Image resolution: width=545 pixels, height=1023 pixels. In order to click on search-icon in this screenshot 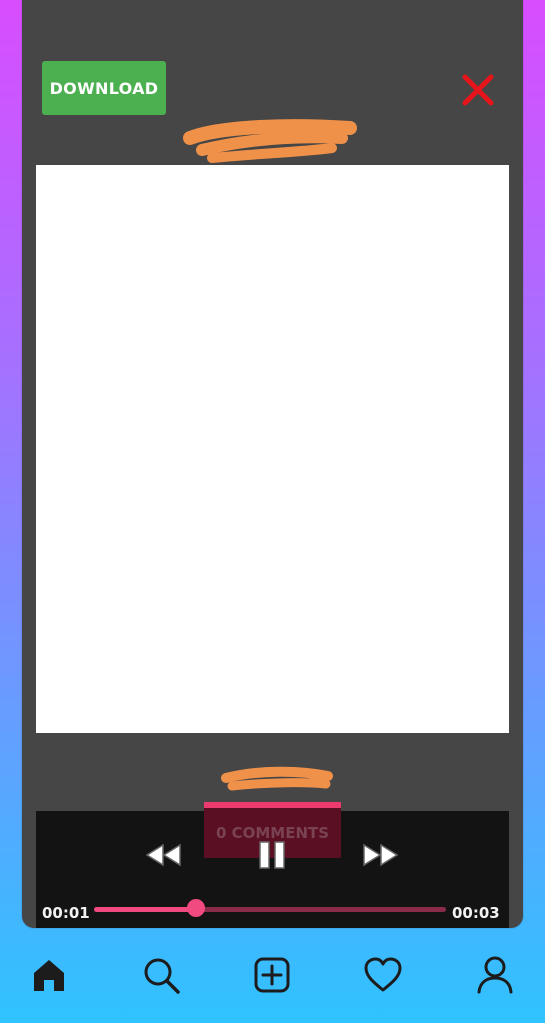, I will do `click(162, 976)`.